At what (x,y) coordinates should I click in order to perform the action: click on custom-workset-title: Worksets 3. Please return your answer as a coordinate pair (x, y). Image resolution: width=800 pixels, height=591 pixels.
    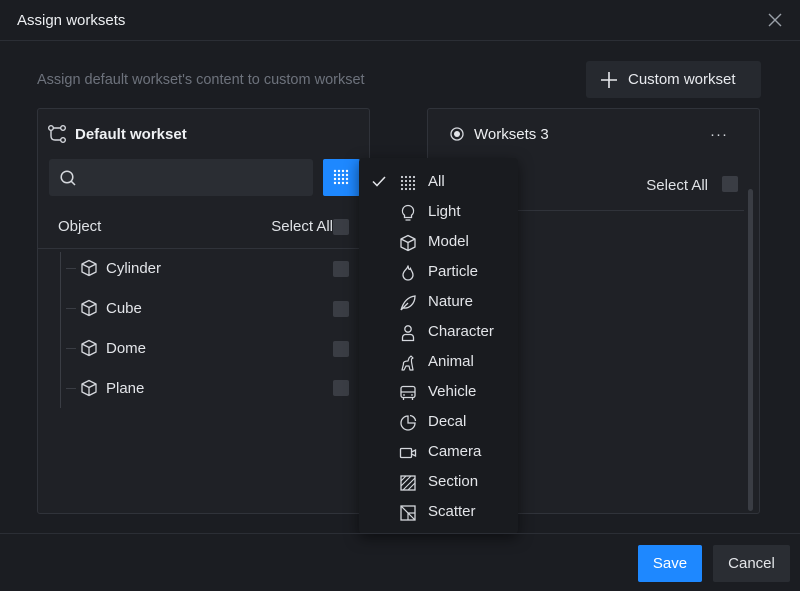
    Looking at the image, I should click on (511, 134).